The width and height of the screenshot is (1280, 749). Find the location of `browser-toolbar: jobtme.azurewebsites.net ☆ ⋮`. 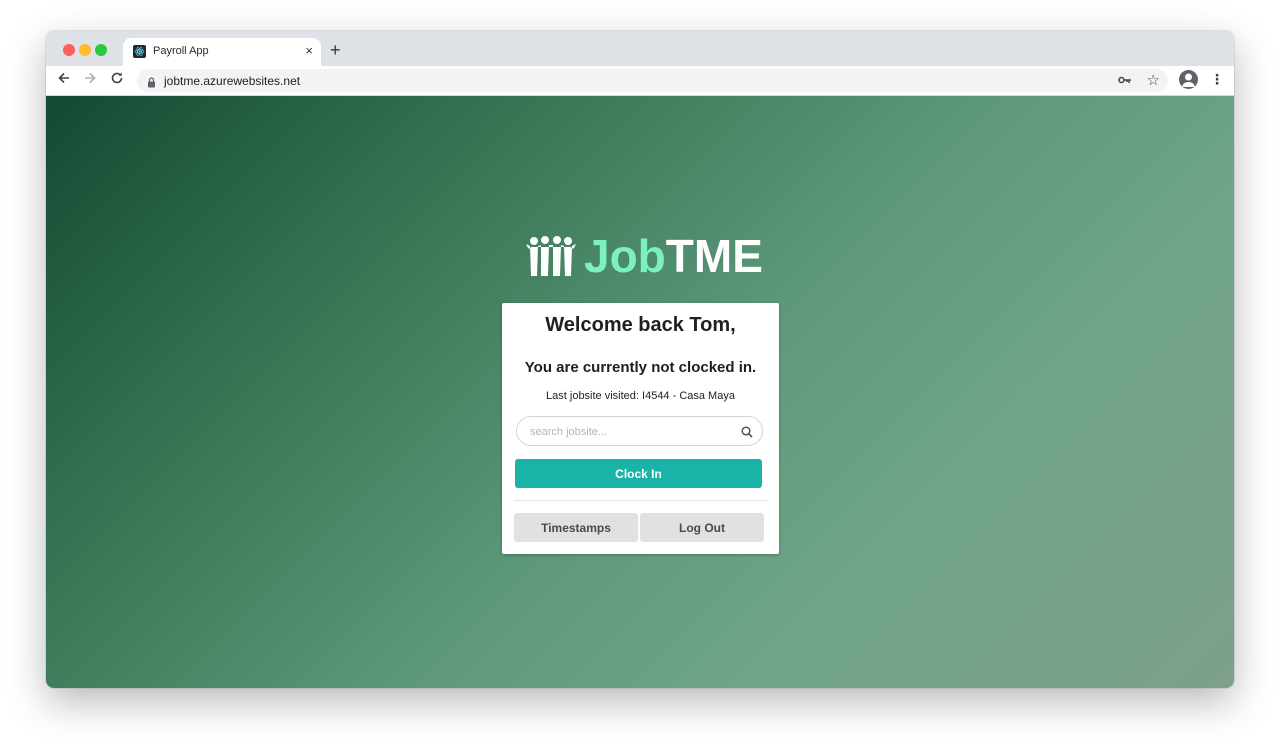

browser-toolbar: jobtme.azurewebsites.net ☆ ⋮ is located at coordinates (640, 81).